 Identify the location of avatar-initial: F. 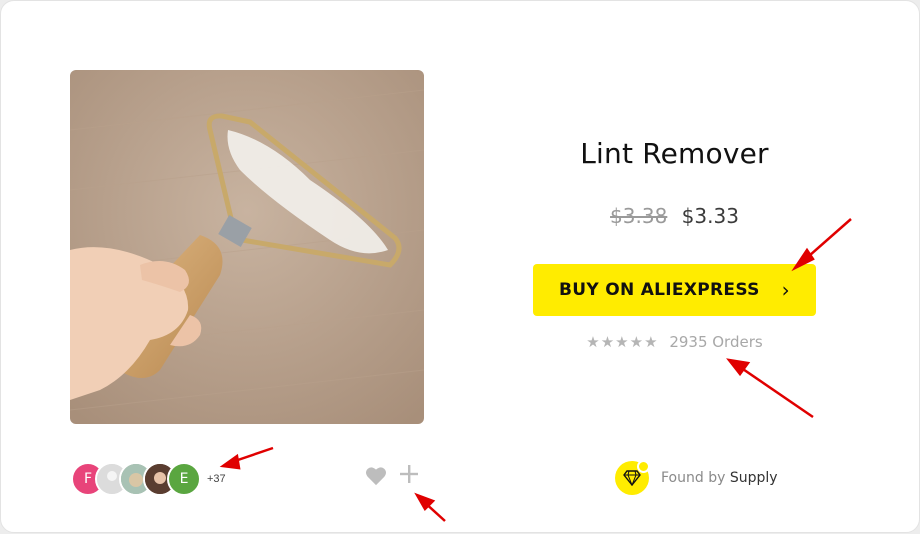
(88, 479).